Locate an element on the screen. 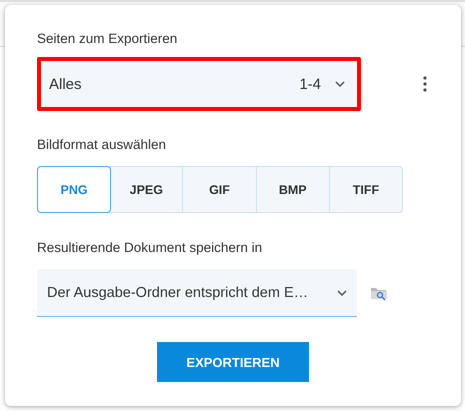  pages-dropdown: Alles 1-4 is located at coordinates (199, 84).